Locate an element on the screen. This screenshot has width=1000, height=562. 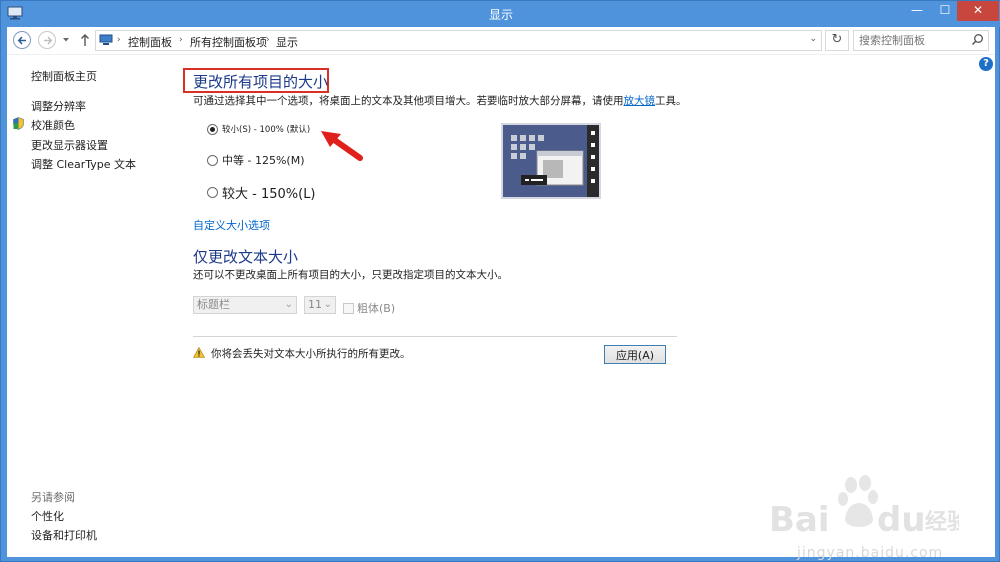
forward-button is located at coordinates (47, 40).